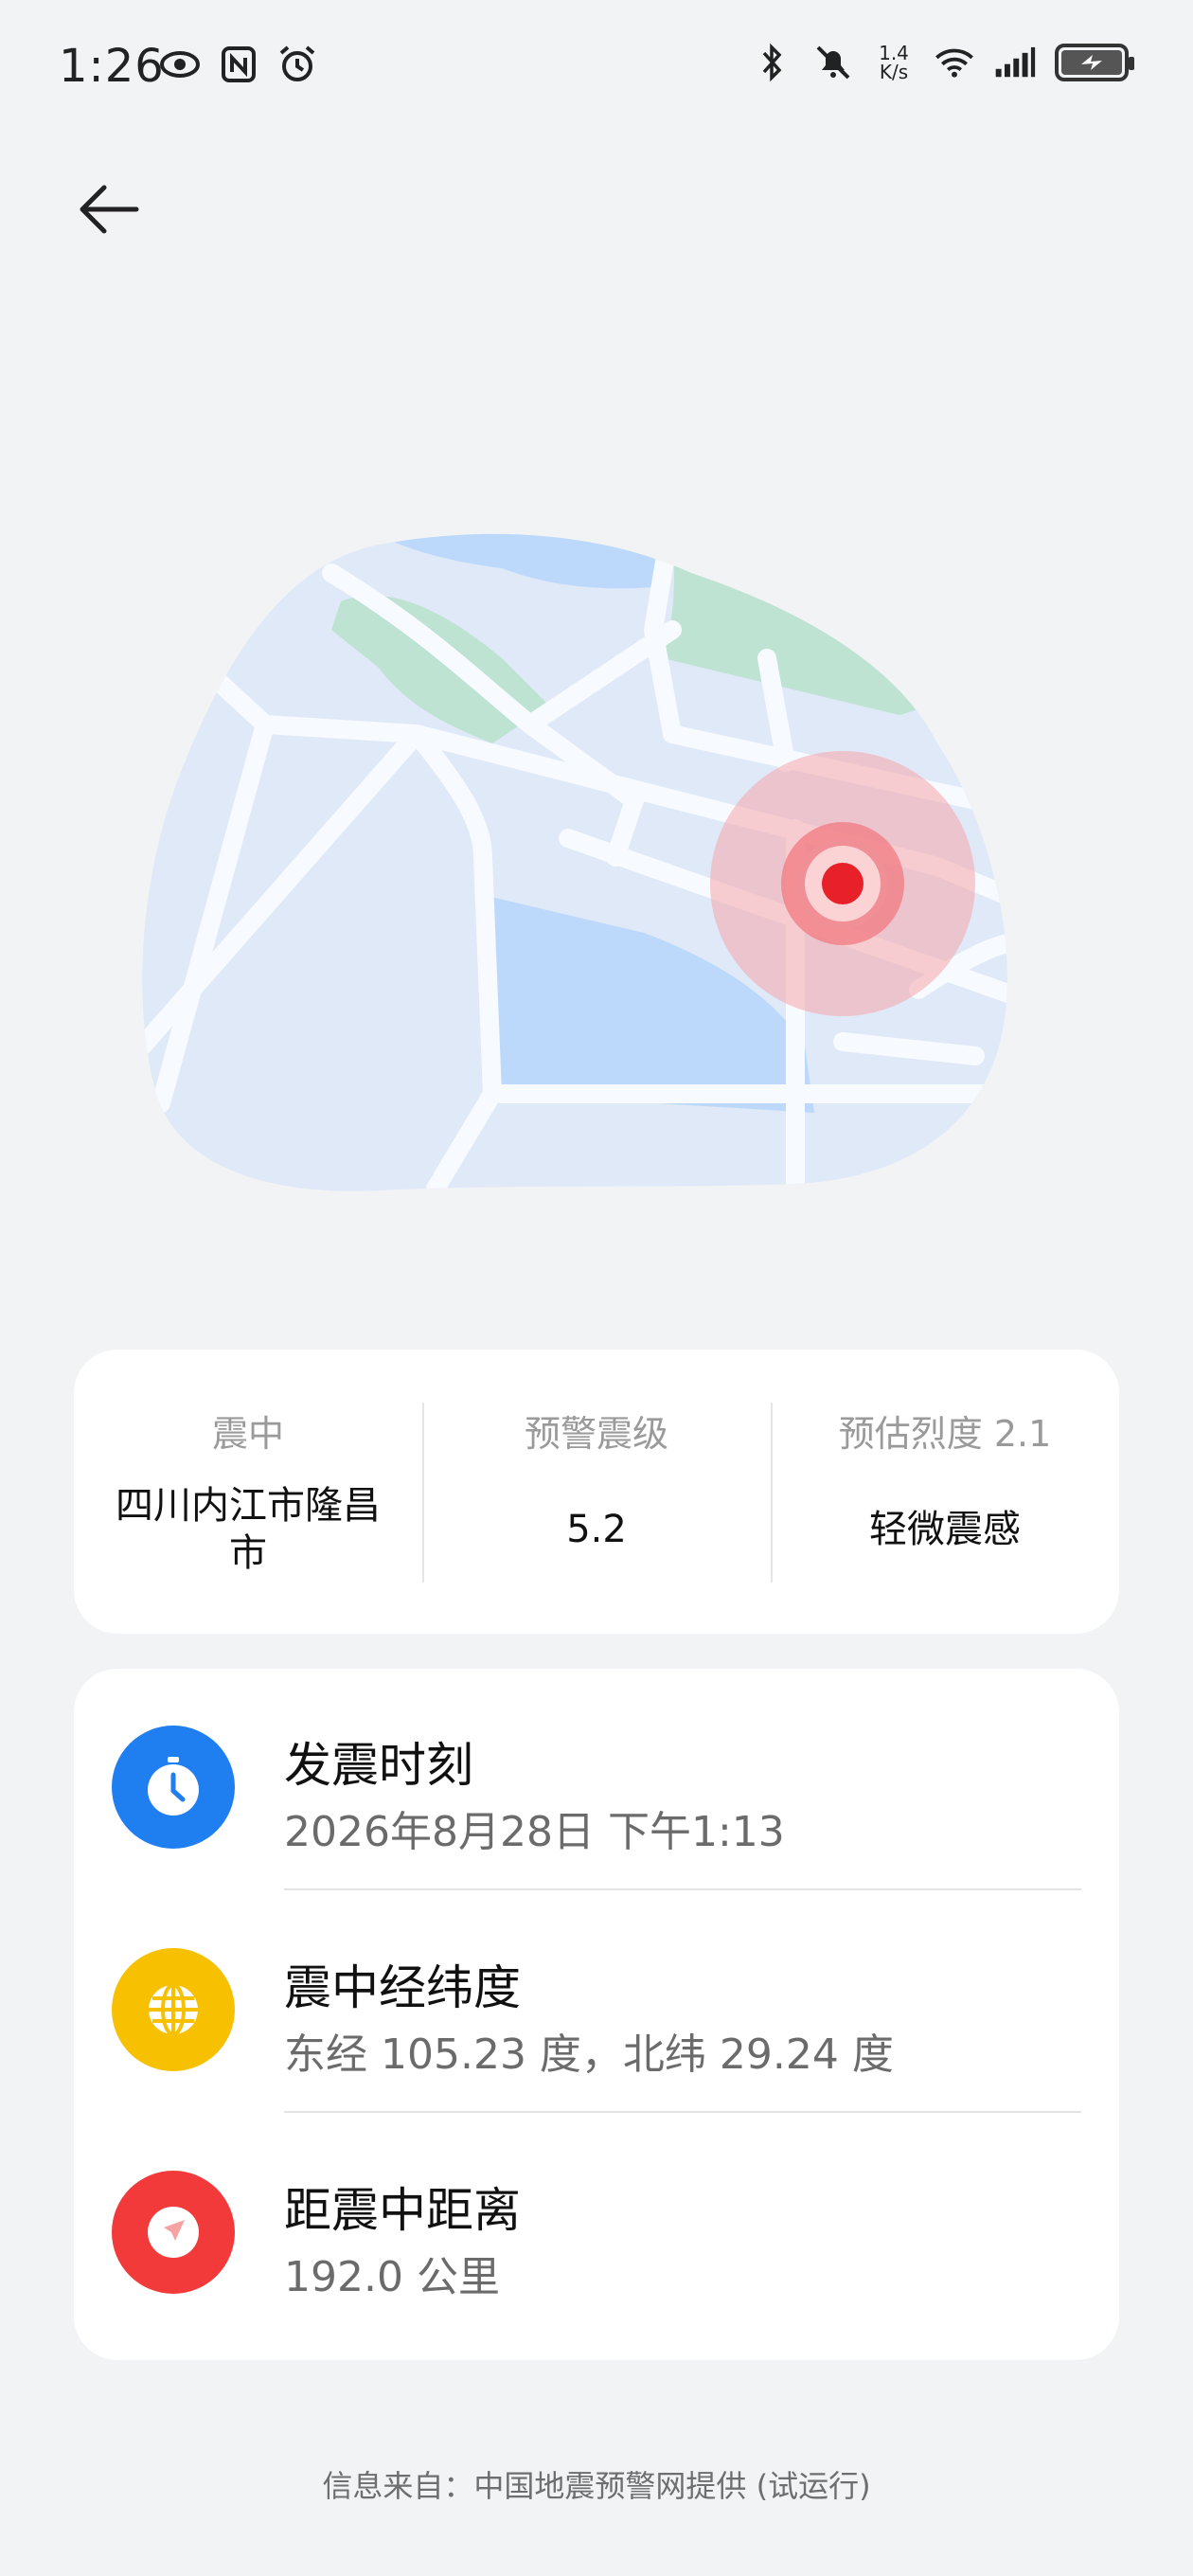 This screenshot has width=1193, height=2576. I want to click on distance-title: 距震中距离, so click(402, 2210).